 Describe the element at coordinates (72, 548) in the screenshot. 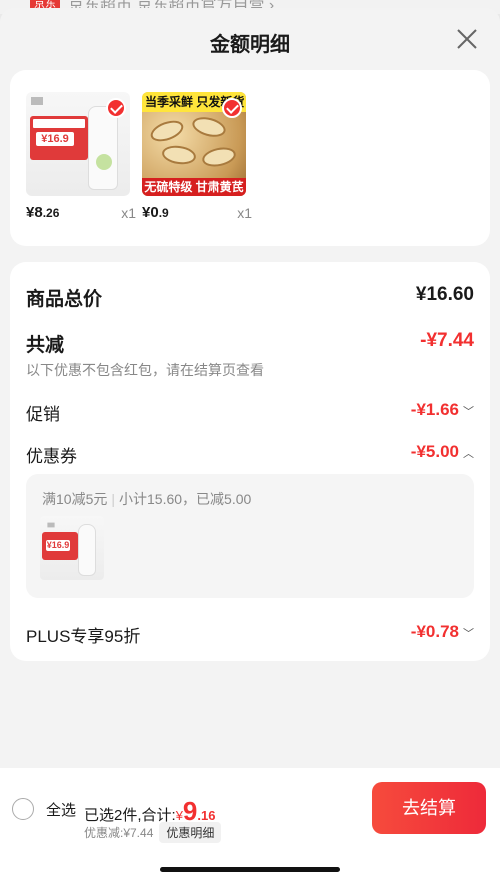

I see `coupon-product-image: ¥16.9` at that location.